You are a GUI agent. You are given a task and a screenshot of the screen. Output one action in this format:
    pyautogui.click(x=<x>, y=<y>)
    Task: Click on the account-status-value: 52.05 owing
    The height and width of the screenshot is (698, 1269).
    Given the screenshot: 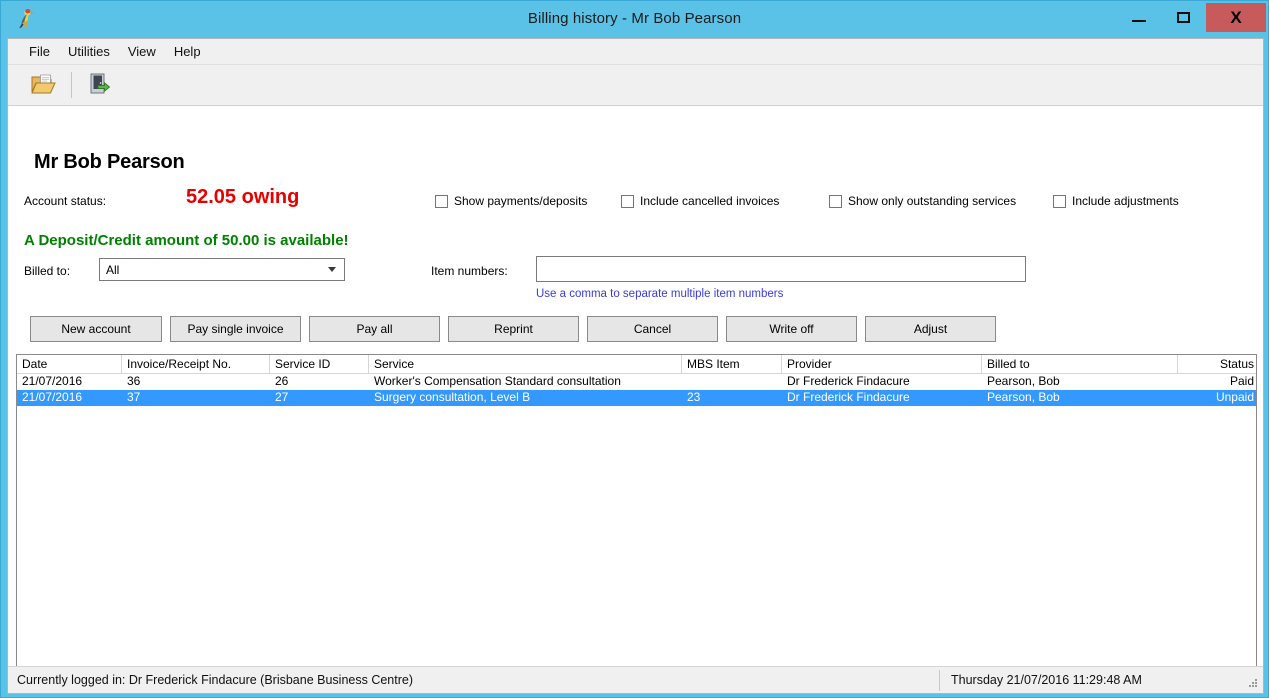 What is the action you would take?
    pyautogui.click(x=243, y=197)
    